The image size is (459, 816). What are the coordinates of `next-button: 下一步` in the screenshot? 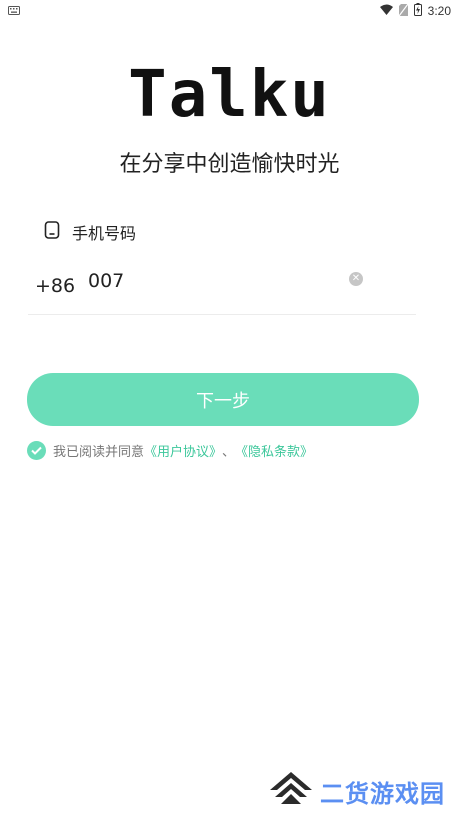 It's located at (223, 399).